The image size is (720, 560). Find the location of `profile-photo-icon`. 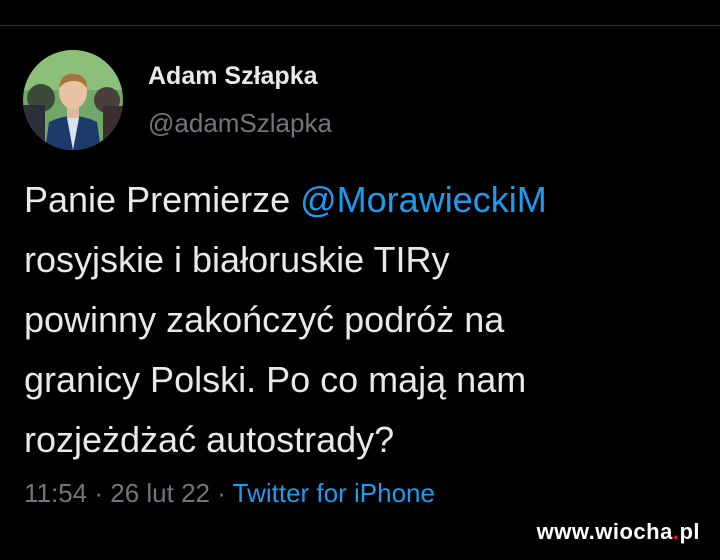

profile-photo-icon is located at coordinates (73, 100).